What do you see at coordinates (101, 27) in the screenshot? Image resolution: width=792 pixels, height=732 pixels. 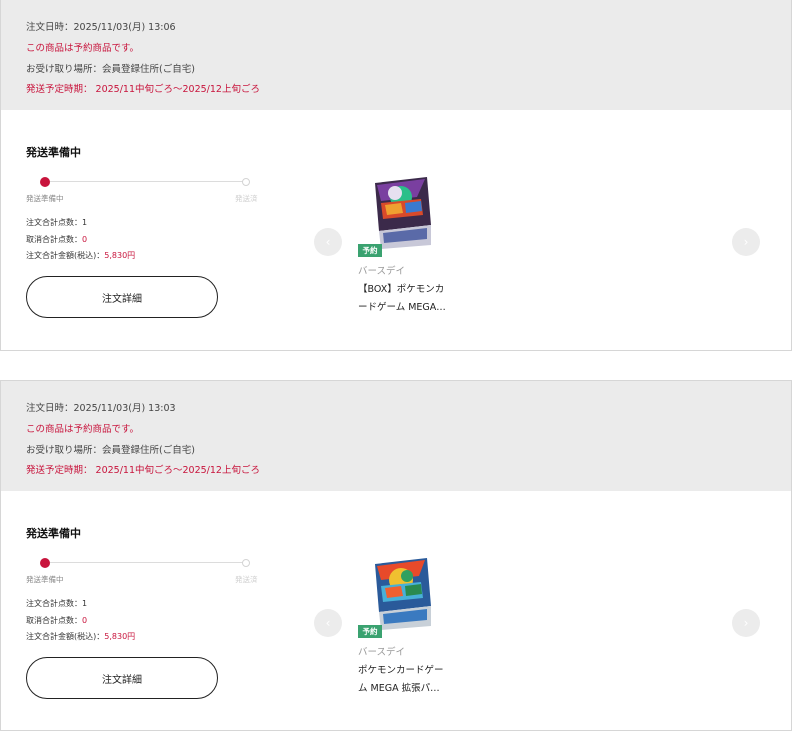 I see `order-datetime: 注文日時：2025/11/03(月) 13:06` at bounding box center [101, 27].